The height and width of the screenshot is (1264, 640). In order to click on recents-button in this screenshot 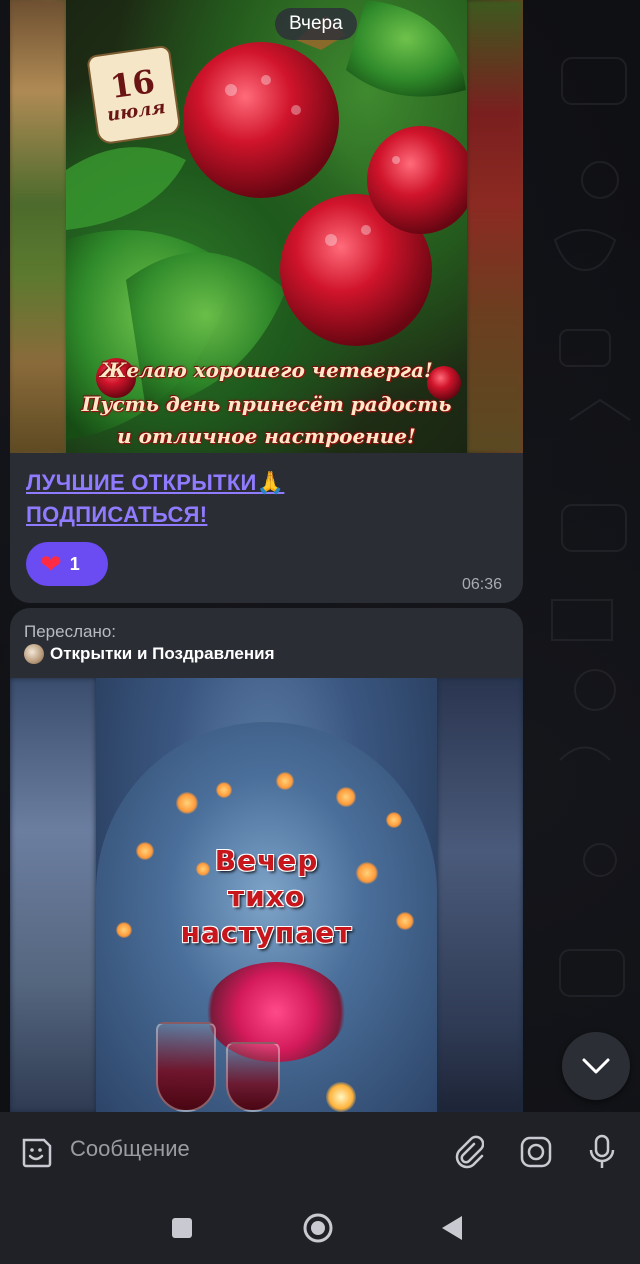, I will do `click(182, 1228)`.